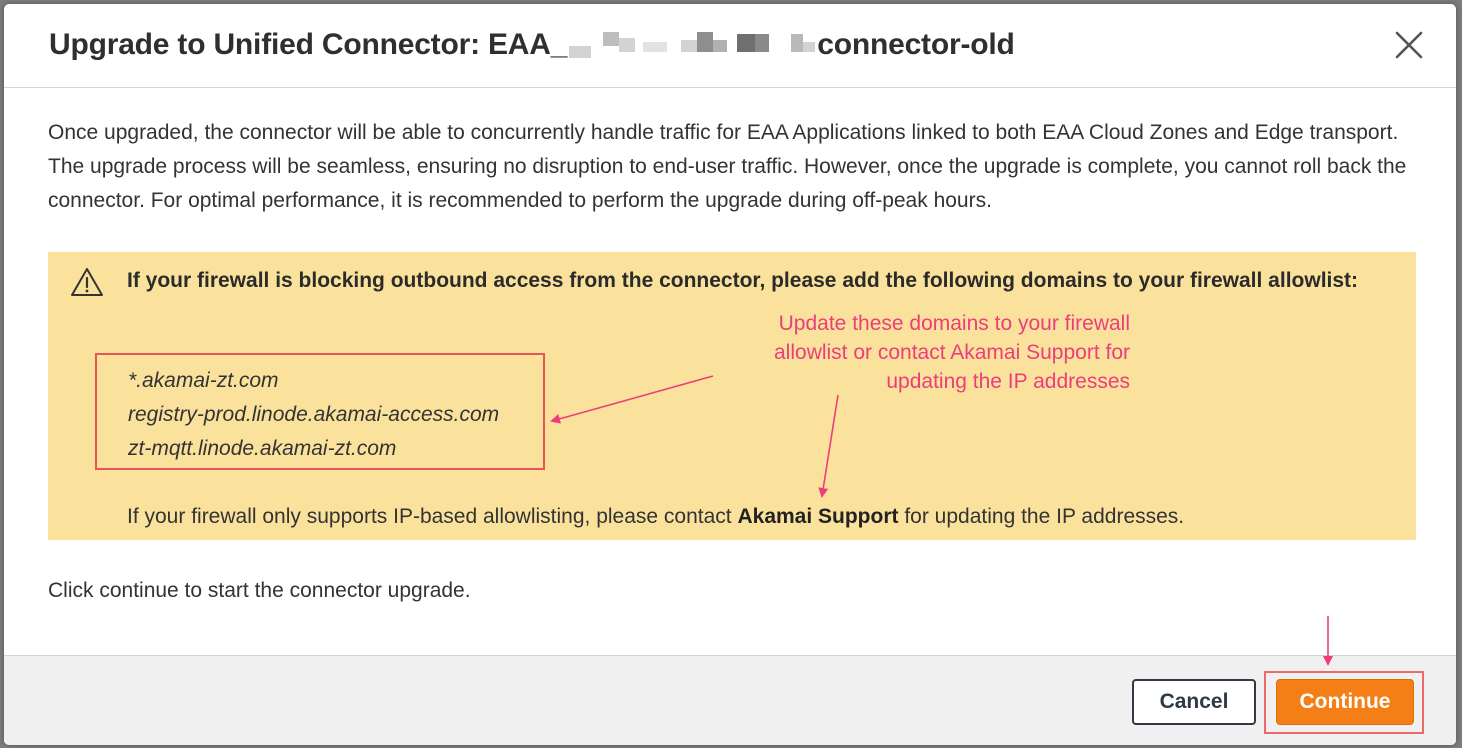 This screenshot has width=1462, height=748. What do you see at coordinates (308, 44) in the screenshot?
I see `dialog-title-prefix: Upgrade to Unified Connector: EAA_` at bounding box center [308, 44].